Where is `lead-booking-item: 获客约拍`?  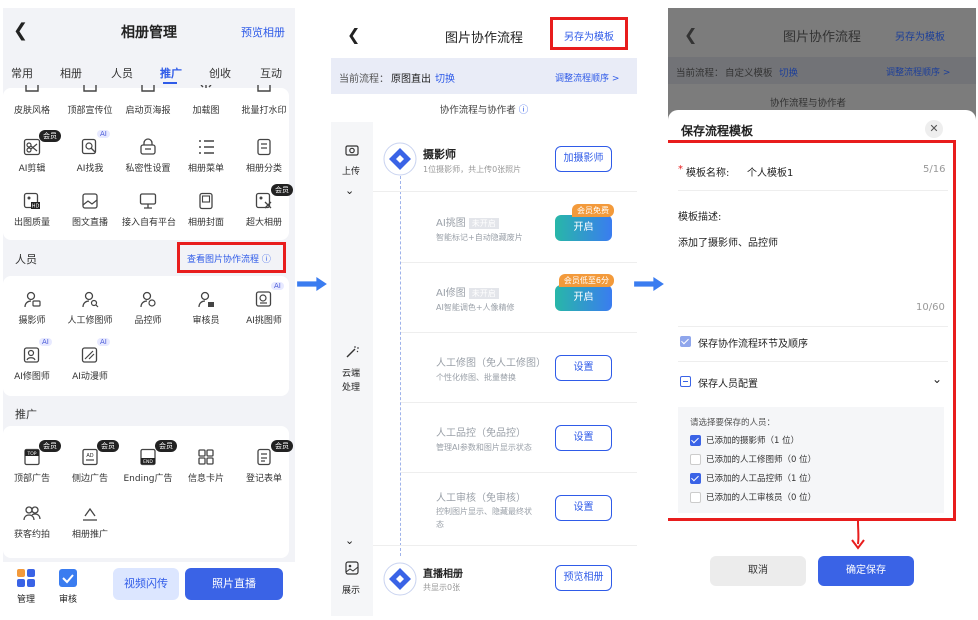
lead-booking-item: 获客约拍 is located at coordinates (32, 522).